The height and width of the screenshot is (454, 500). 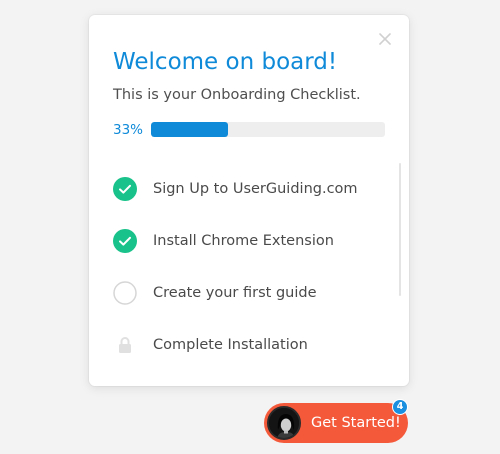 What do you see at coordinates (243, 241) in the screenshot?
I see `checklist-item-label: Install Chrome Extension` at bounding box center [243, 241].